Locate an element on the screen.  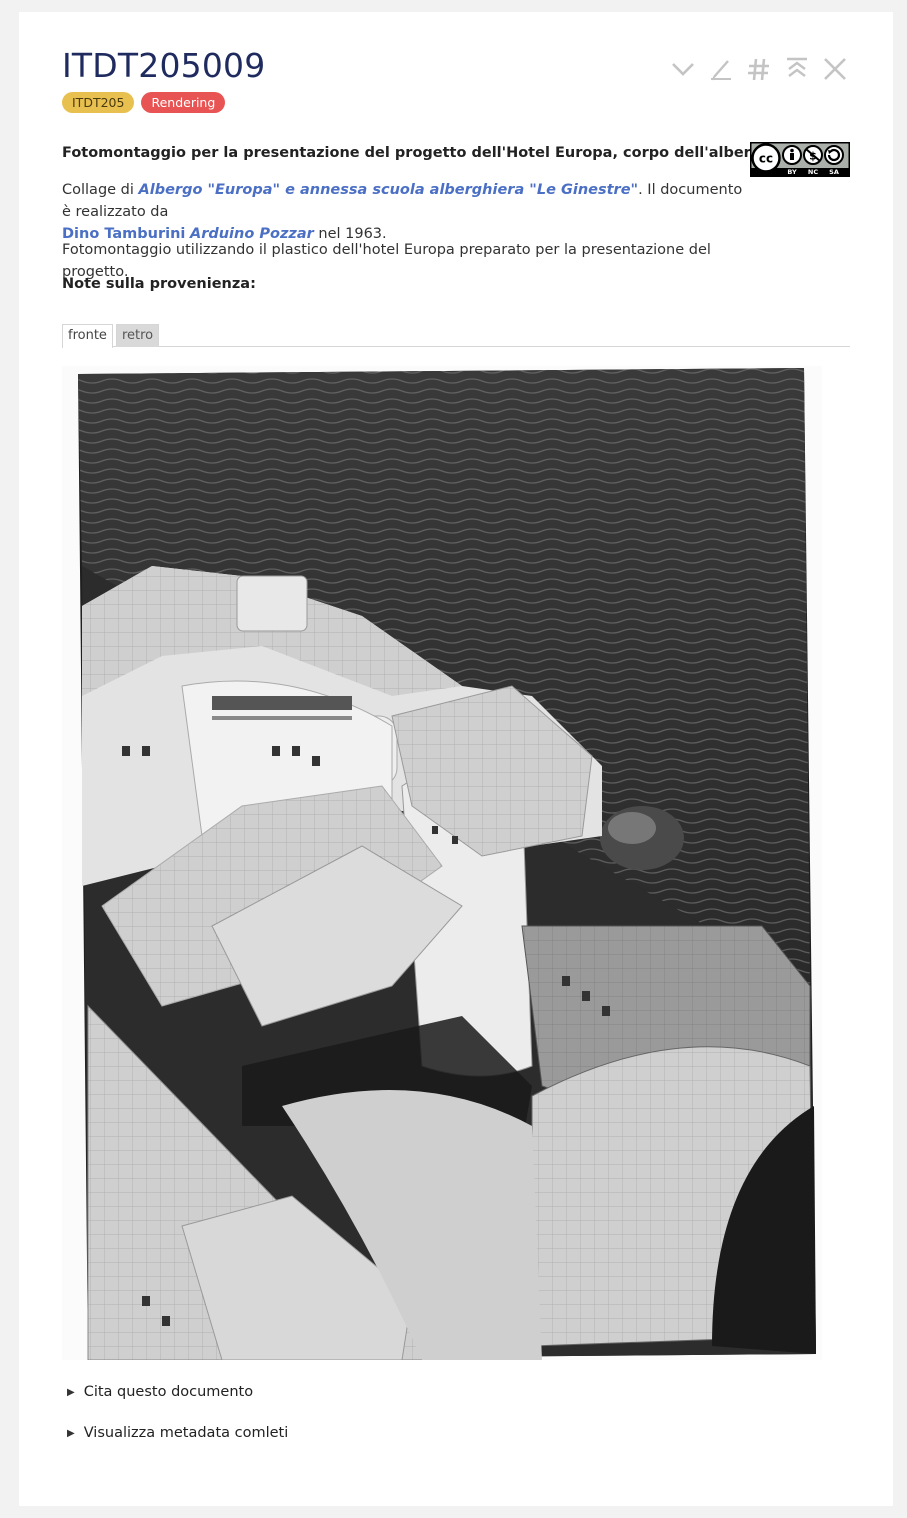
type-badge: Rendering is located at coordinates (183, 102).